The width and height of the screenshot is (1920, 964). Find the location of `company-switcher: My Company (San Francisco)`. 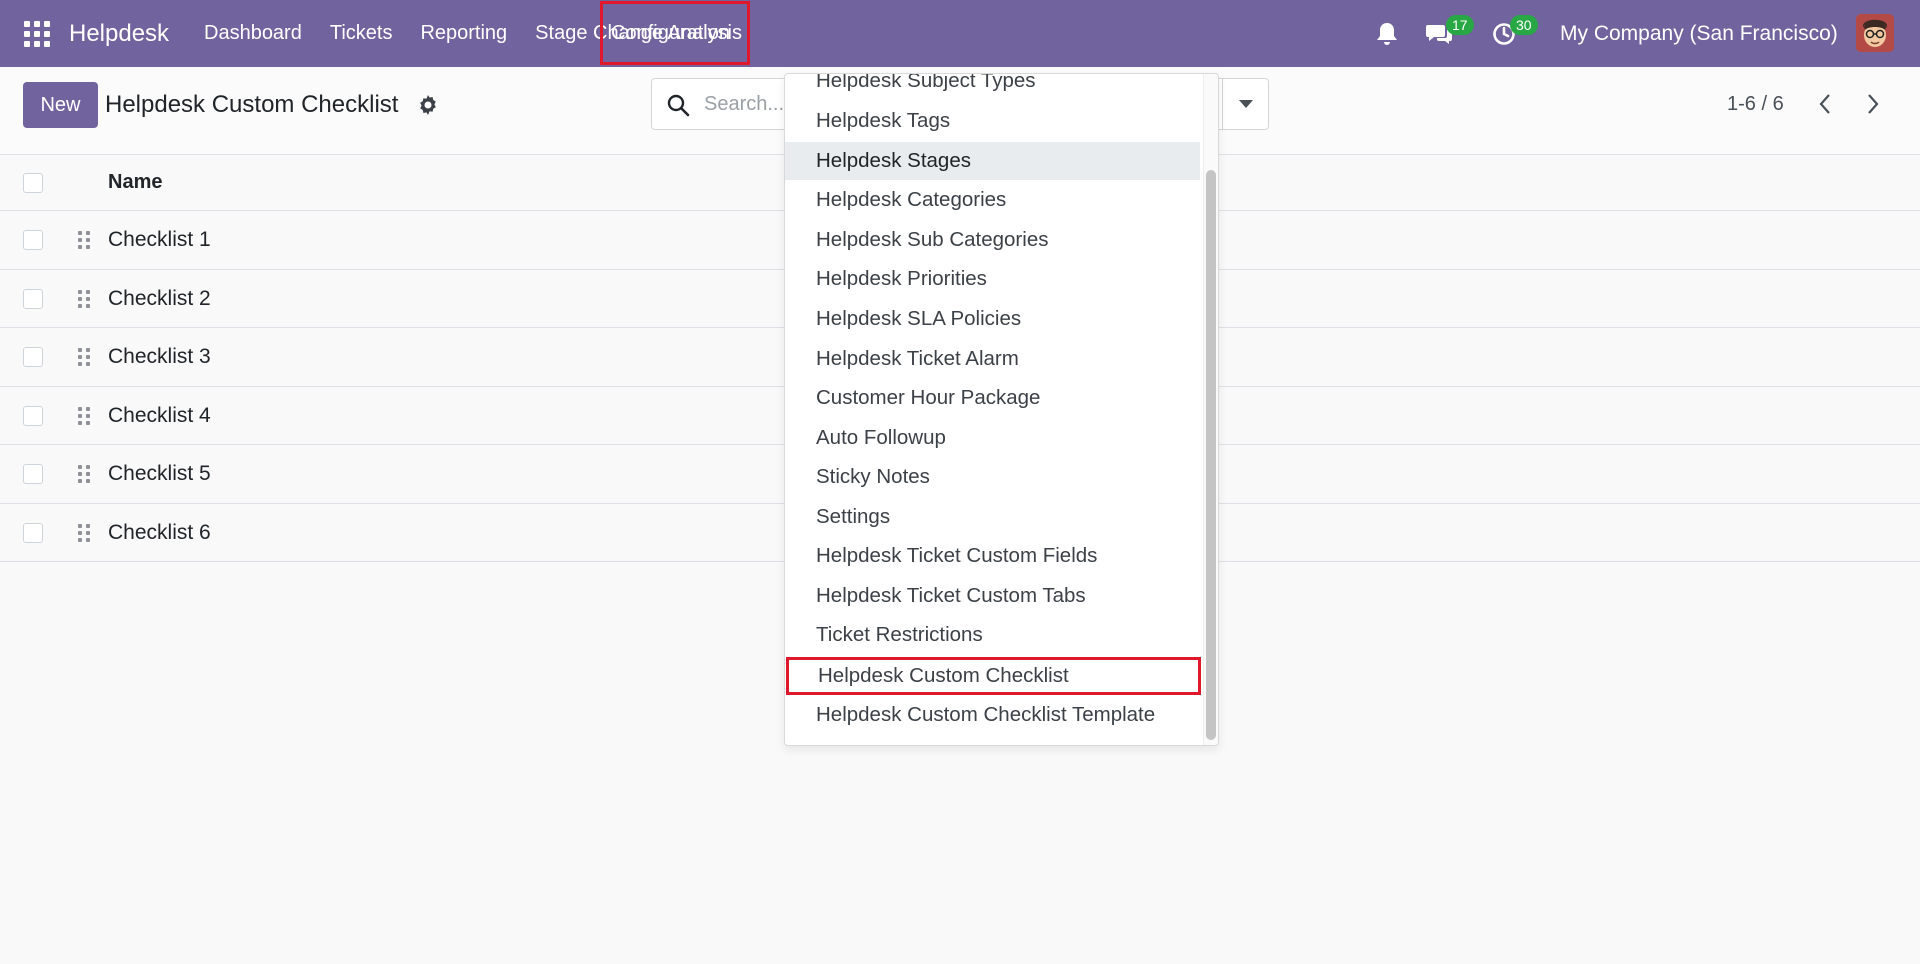

company-switcher: My Company (San Francisco) is located at coordinates (1699, 34).